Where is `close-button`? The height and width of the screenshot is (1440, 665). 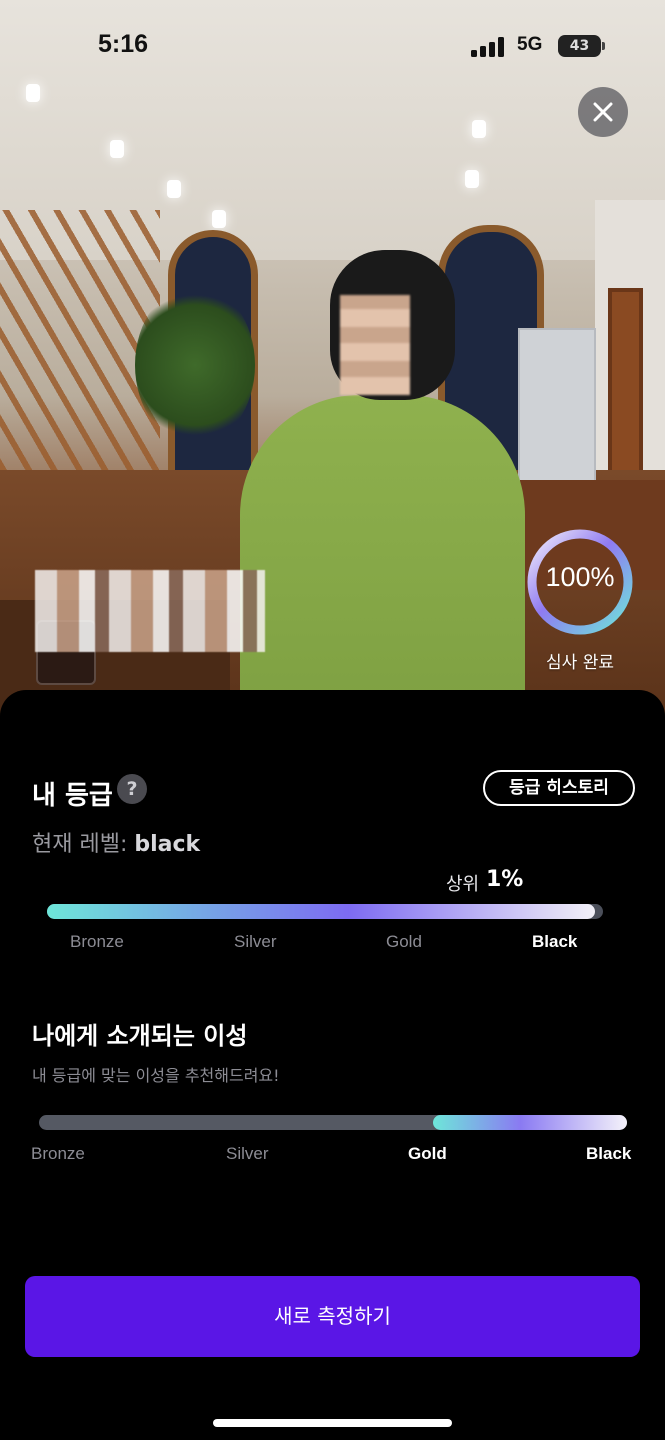 close-button is located at coordinates (603, 112).